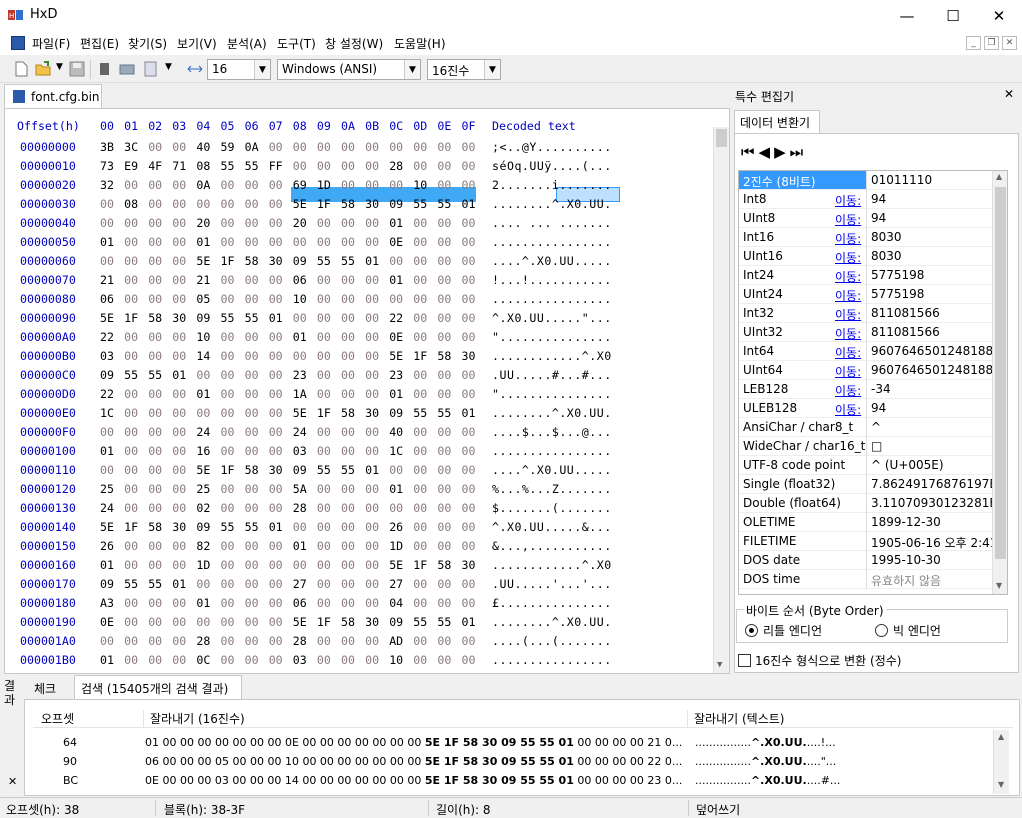 The width and height of the screenshot is (1022, 818). Describe the element at coordinates (206, 185) in the screenshot. I see `hex-byte: 0A` at that location.